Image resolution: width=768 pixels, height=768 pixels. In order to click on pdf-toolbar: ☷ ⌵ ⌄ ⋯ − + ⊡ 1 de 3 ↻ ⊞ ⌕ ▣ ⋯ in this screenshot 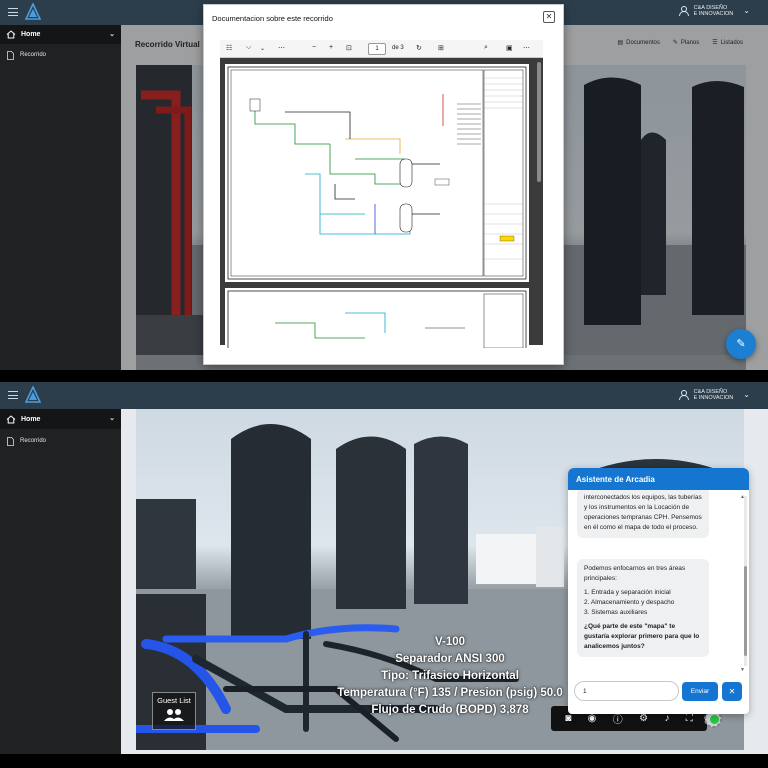, I will do `click(381, 49)`.